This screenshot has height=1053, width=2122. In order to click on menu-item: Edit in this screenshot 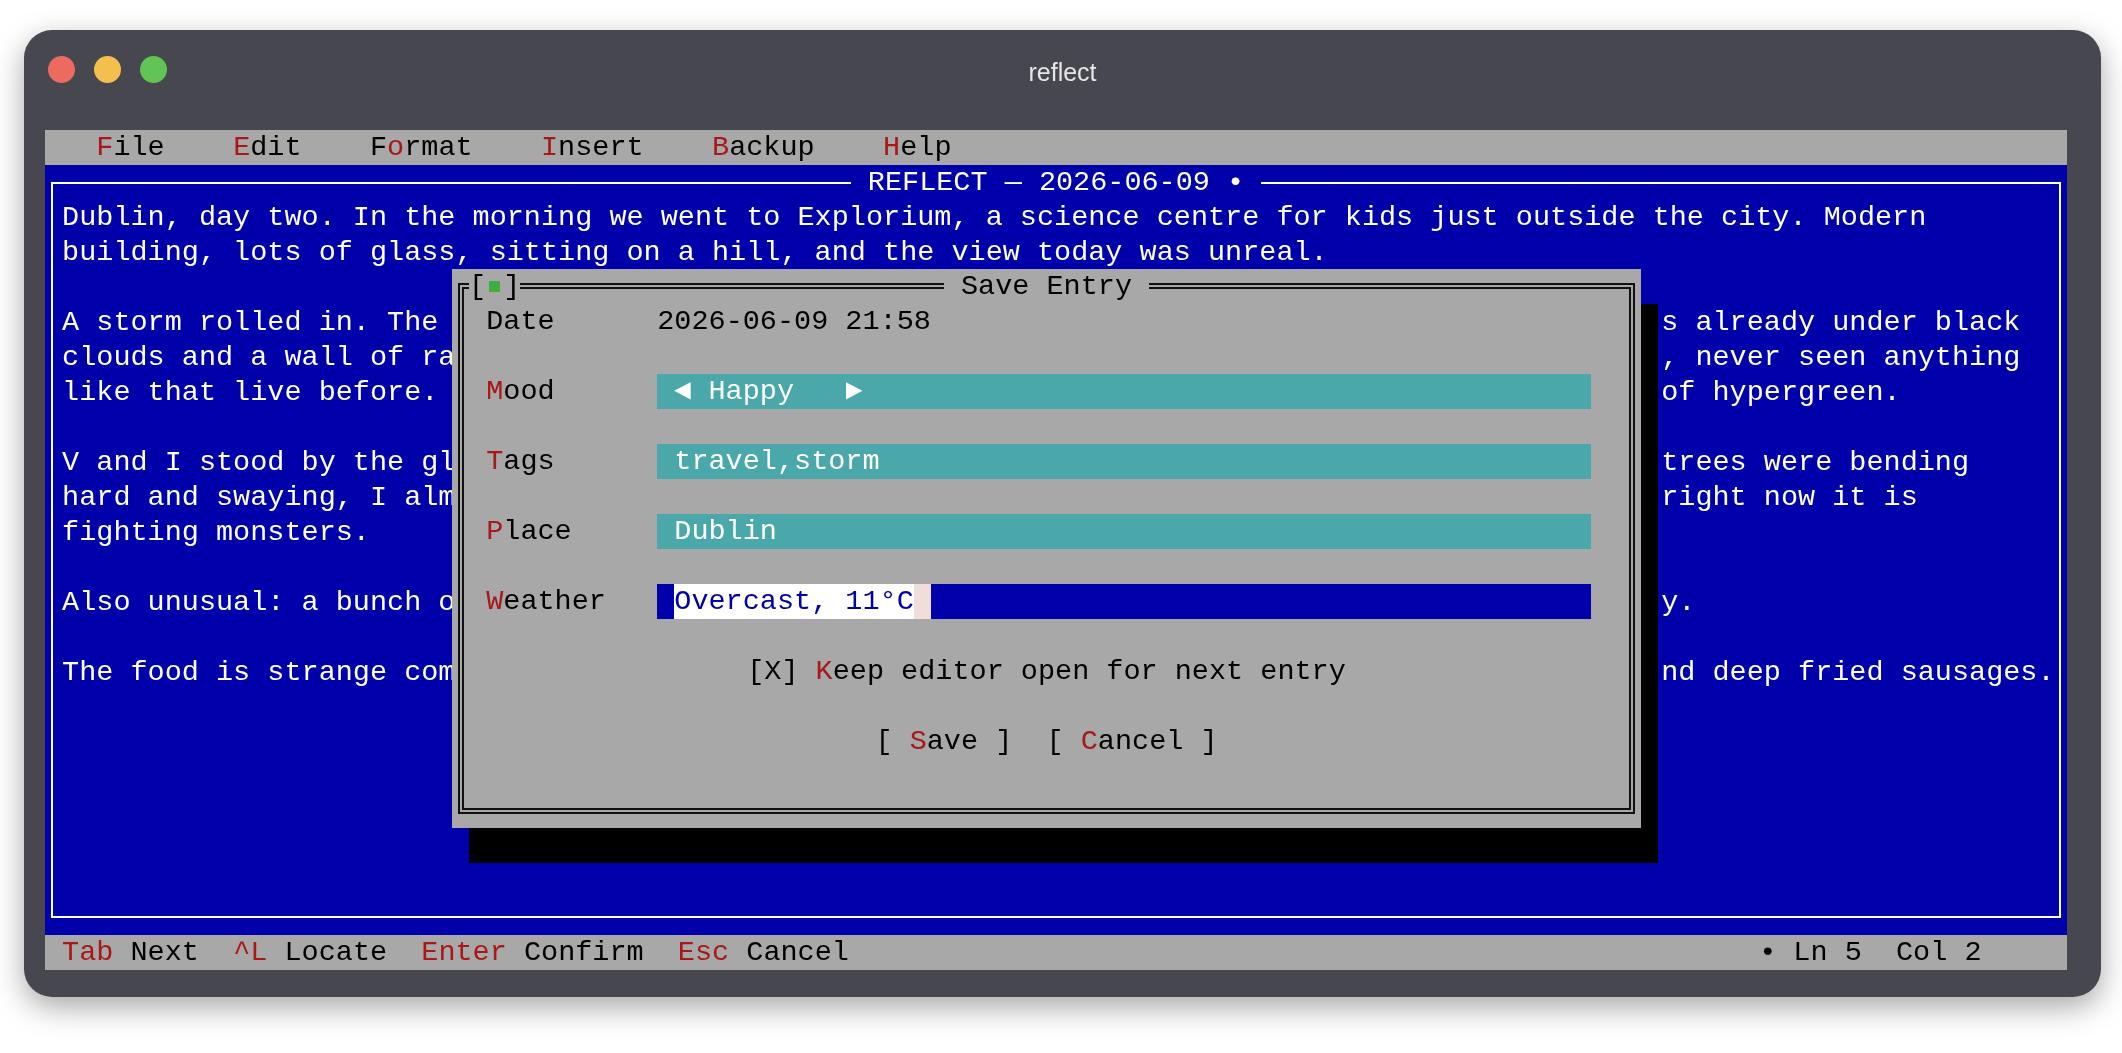, I will do `click(267, 147)`.